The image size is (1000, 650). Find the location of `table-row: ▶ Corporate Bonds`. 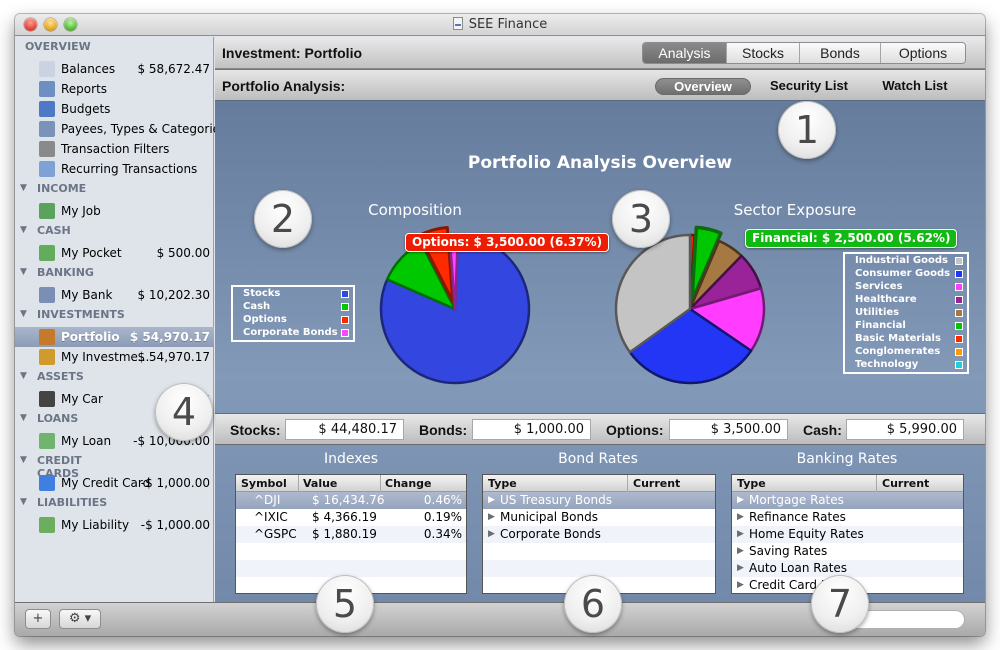

table-row: ▶ Corporate Bonds is located at coordinates (599, 534).